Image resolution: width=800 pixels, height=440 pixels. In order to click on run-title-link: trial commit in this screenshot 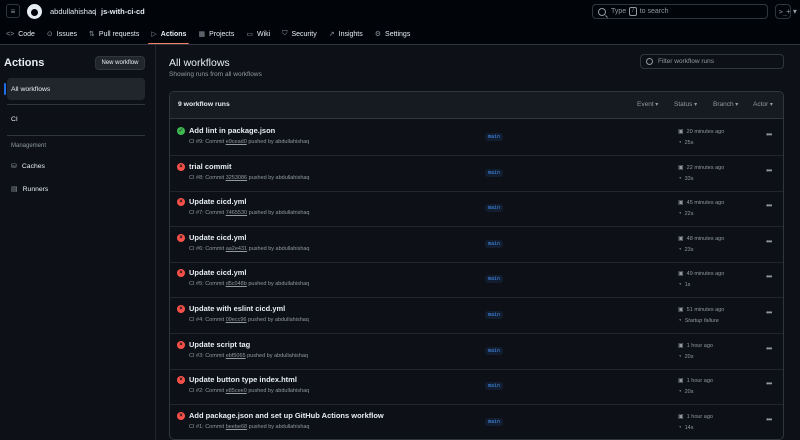, I will do `click(210, 166)`.